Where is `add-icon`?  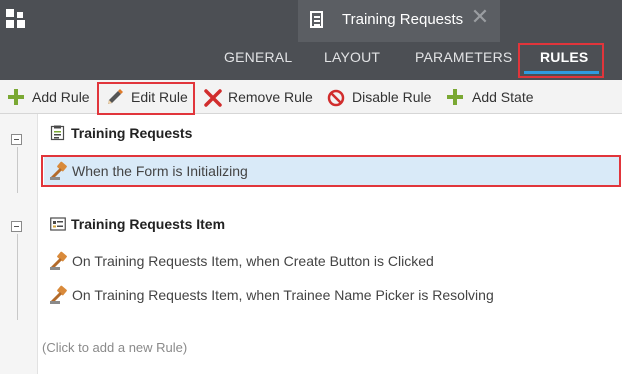 add-icon is located at coordinates (16, 97).